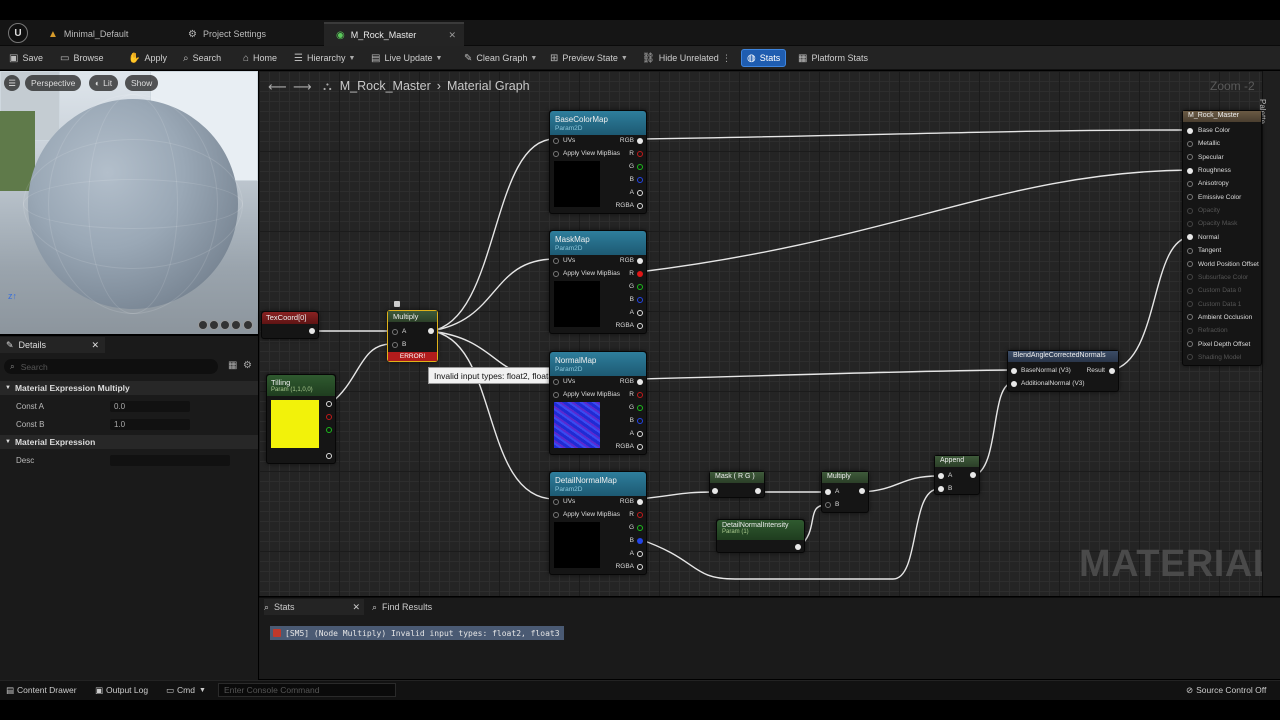 This screenshot has width=1280, height=720. I want to click on node-multiply: Multiply A B ERROR!, so click(412, 336).